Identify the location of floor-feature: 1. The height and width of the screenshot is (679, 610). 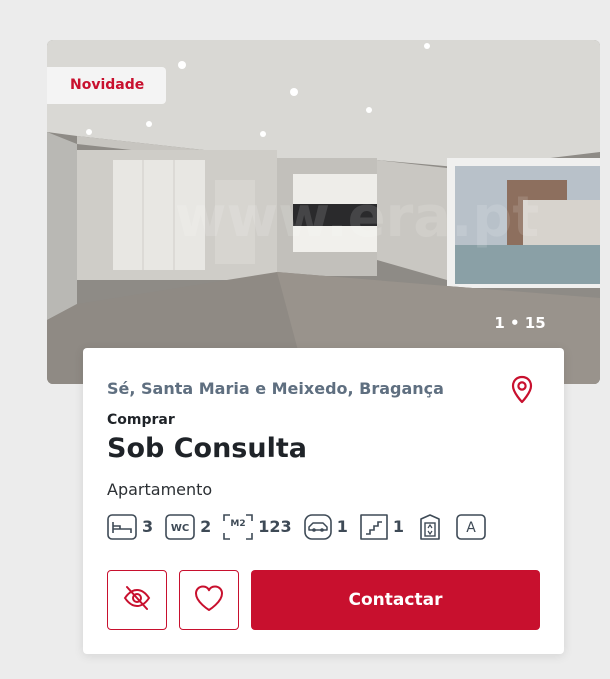
(382, 527).